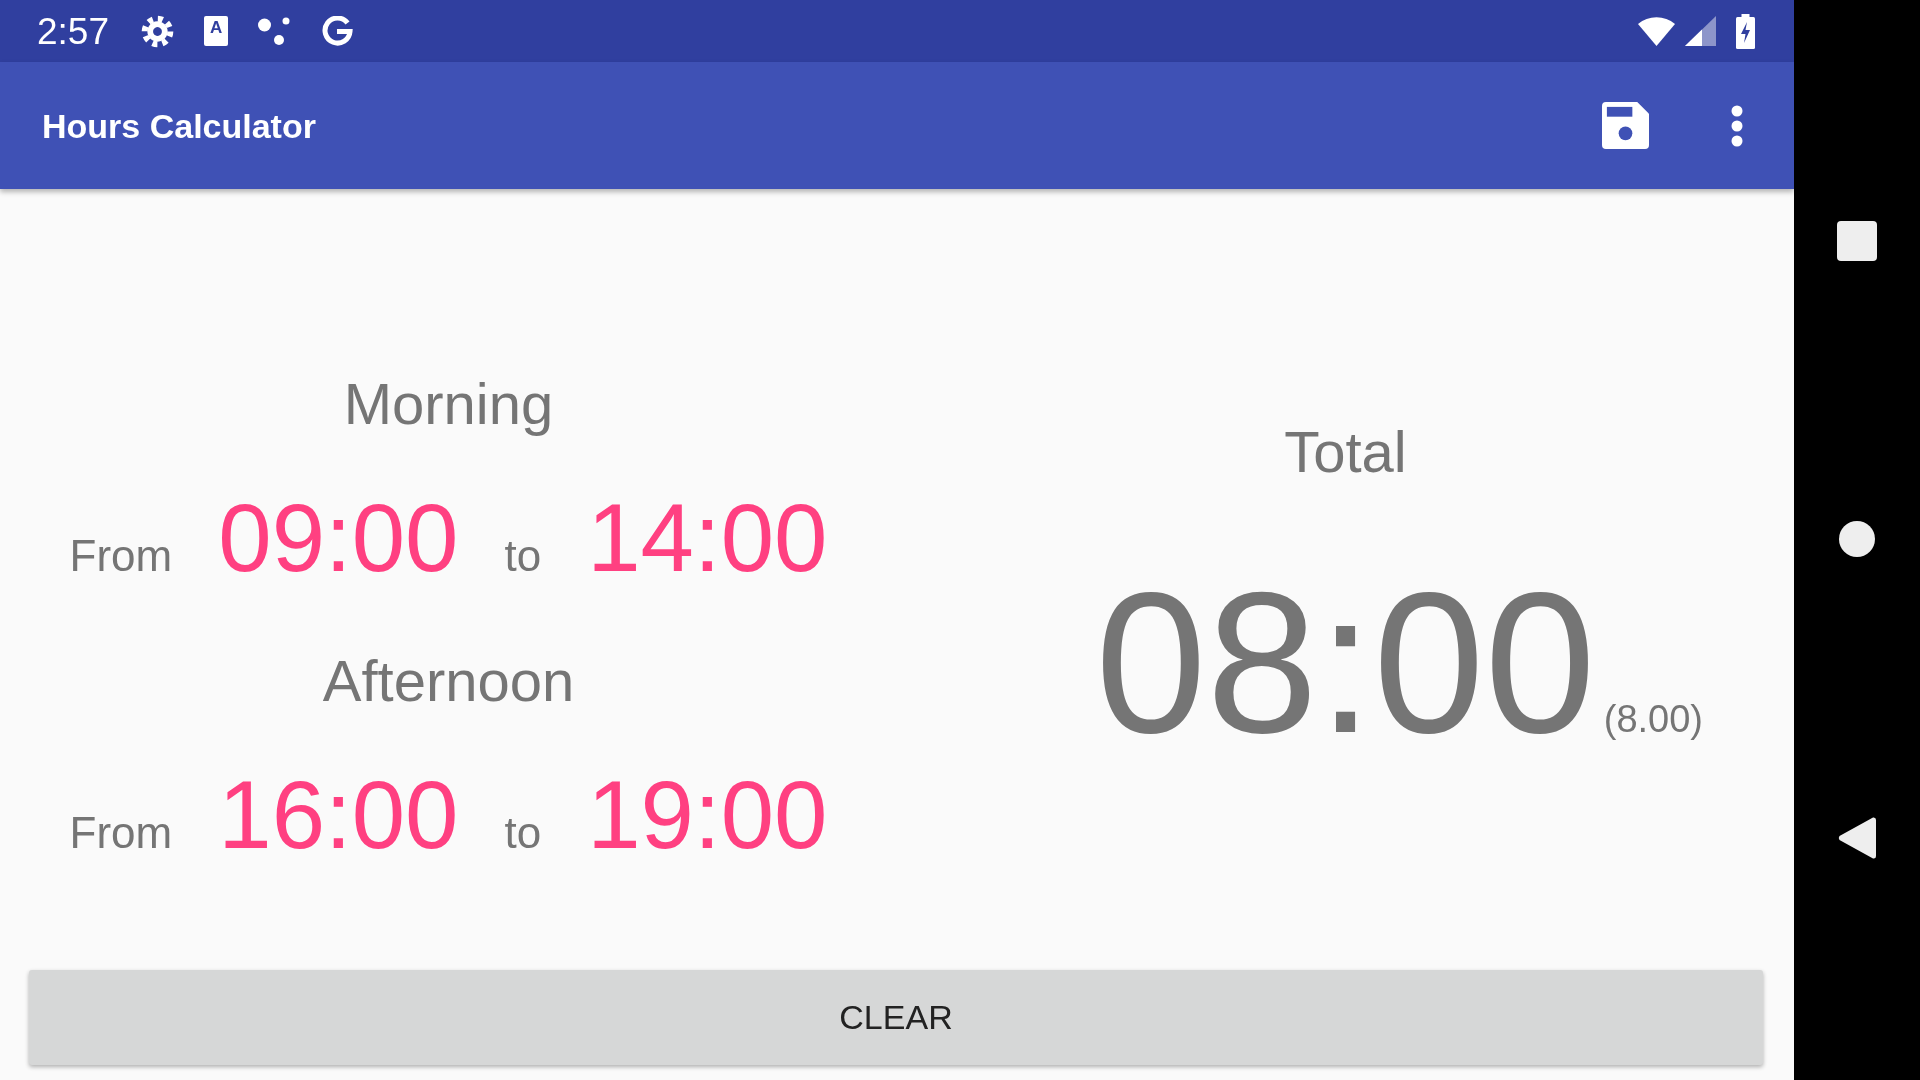 The image size is (1920, 1080). What do you see at coordinates (707, 815) in the screenshot?
I see `end-time-value: 19:00` at bounding box center [707, 815].